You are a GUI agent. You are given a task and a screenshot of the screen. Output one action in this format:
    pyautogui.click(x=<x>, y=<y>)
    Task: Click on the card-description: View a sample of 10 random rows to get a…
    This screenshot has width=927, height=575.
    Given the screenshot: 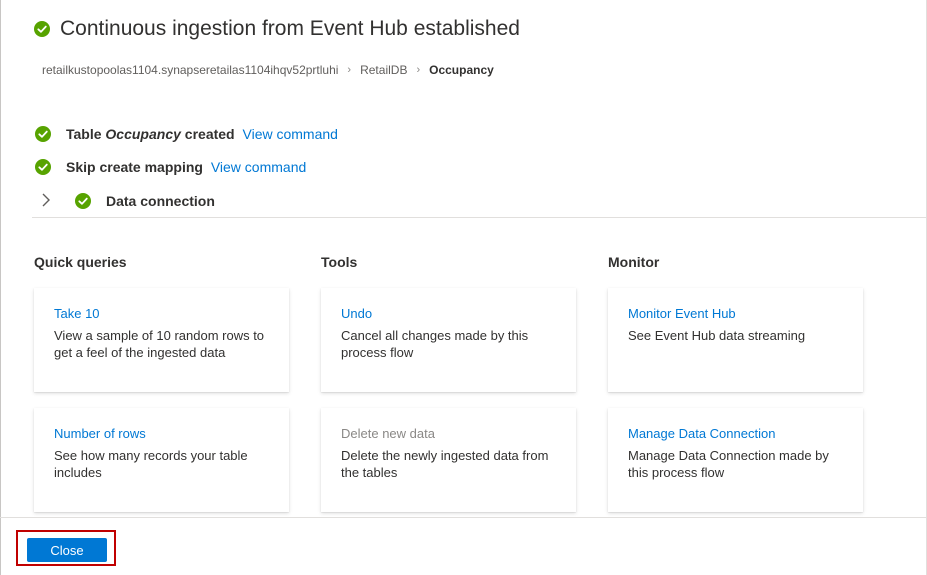 What is the action you would take?
    pyautogui.click(x=159, y=344)
    